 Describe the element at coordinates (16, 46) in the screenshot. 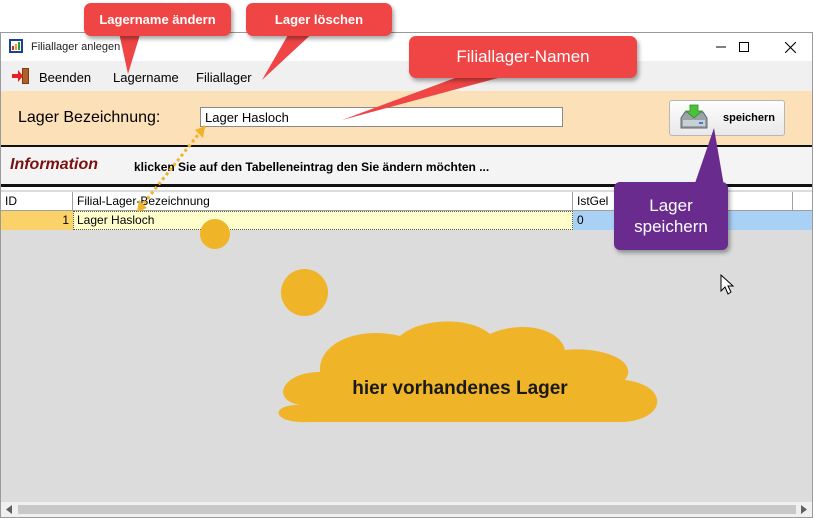

I see `app-icon` at that location.